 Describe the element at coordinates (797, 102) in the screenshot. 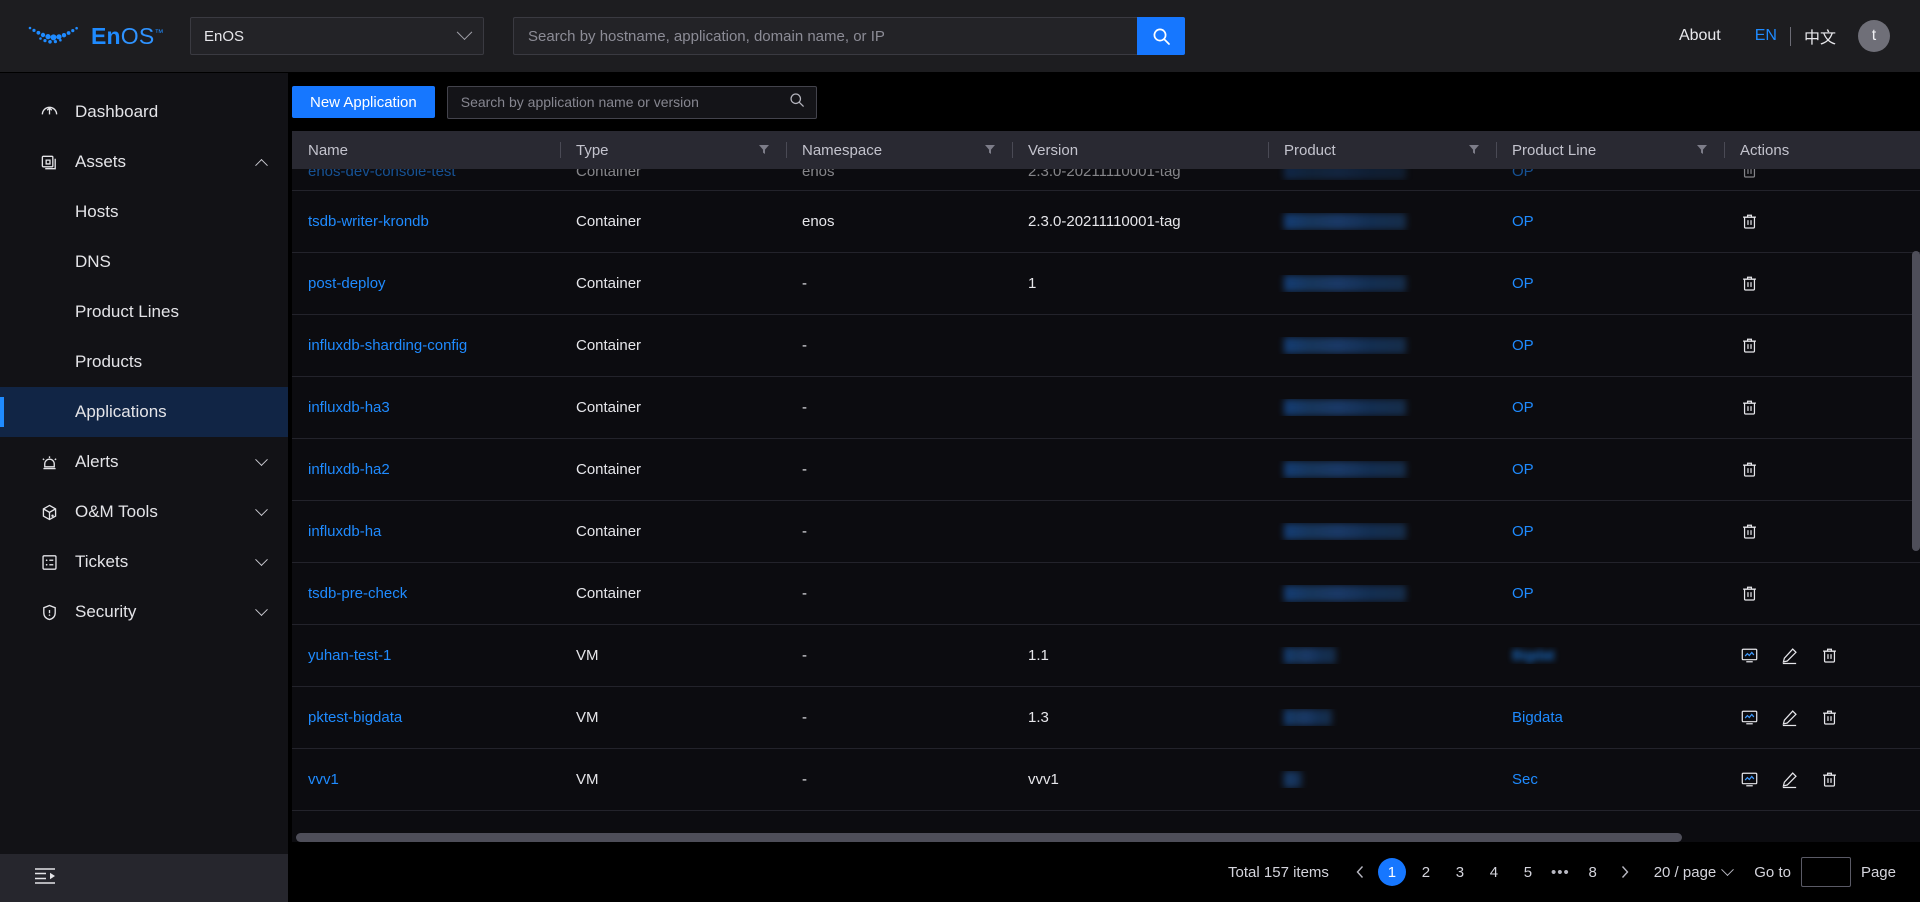

I see `search-icon` at that location.